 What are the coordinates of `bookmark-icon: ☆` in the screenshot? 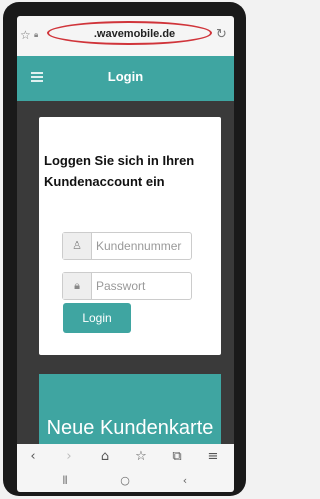 It's located at (141, 456).